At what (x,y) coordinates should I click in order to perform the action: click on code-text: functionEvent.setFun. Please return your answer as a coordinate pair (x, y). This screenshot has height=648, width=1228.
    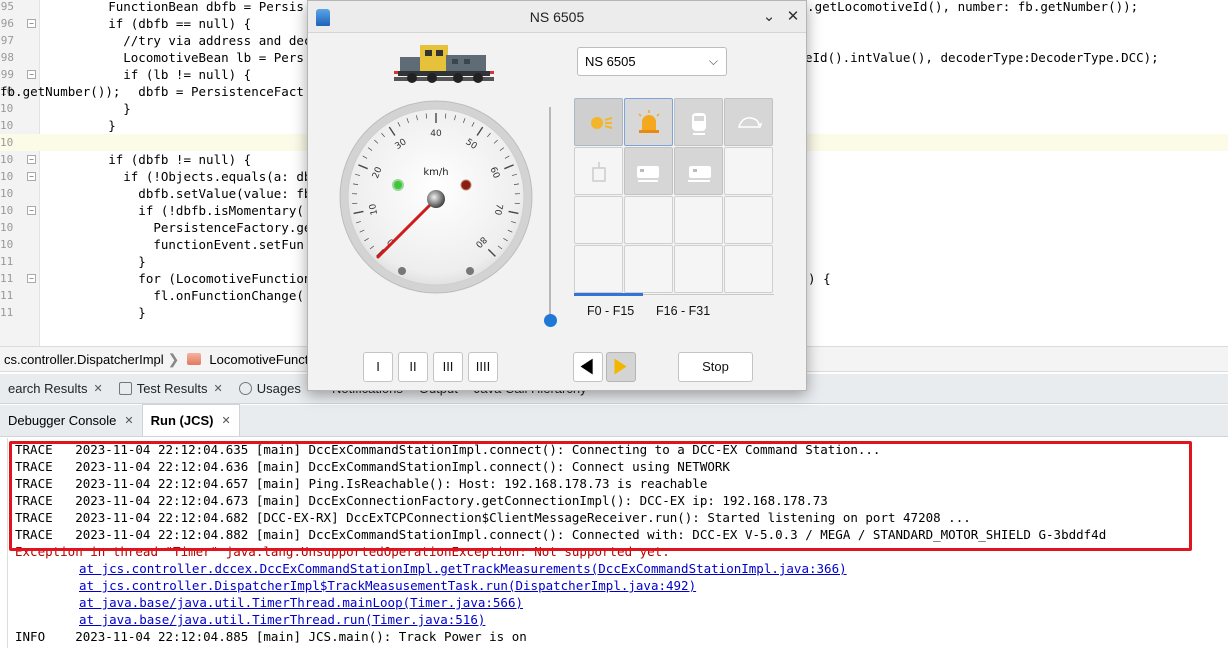
    Looking at the image, I should click on (176, 244).